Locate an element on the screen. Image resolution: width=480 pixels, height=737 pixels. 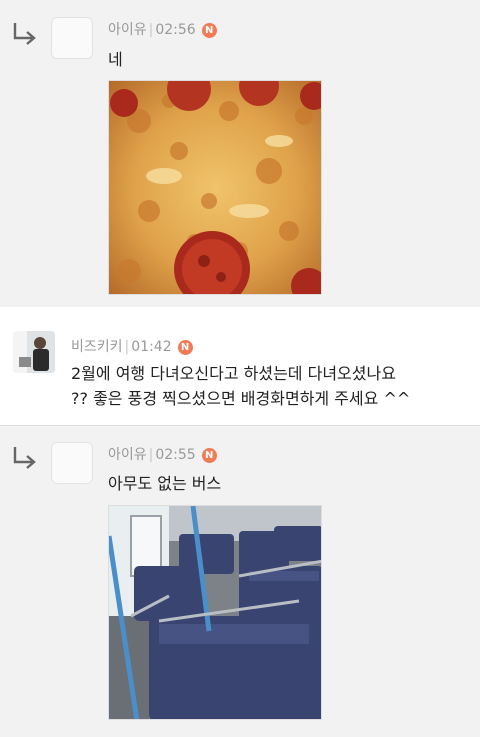
comment-time: 02:55 is located at coordinates (175, 455).